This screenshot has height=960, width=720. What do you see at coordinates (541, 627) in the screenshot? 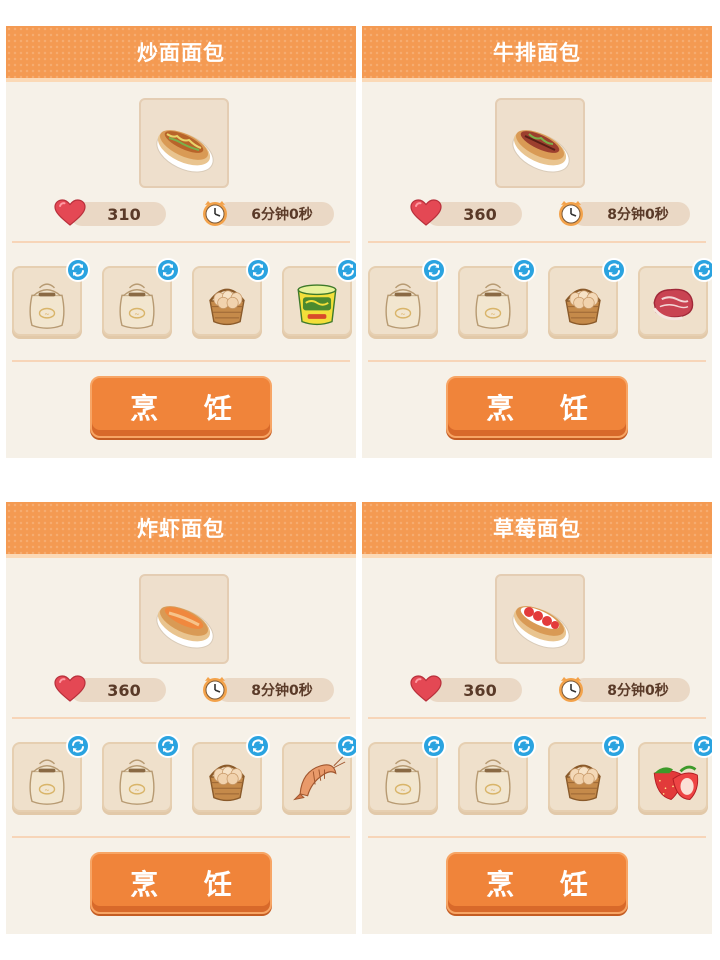
I see `strawberry-bun-icon` at bounding box center [541, 627].